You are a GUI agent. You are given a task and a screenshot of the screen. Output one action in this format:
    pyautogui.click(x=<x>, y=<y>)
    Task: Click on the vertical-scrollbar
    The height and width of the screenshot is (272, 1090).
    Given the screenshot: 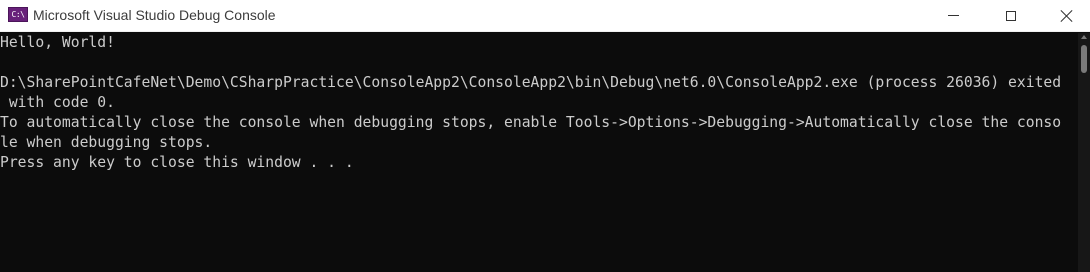 What is the action you would take?
    pyautogui.click(x=1084, y=152)
    